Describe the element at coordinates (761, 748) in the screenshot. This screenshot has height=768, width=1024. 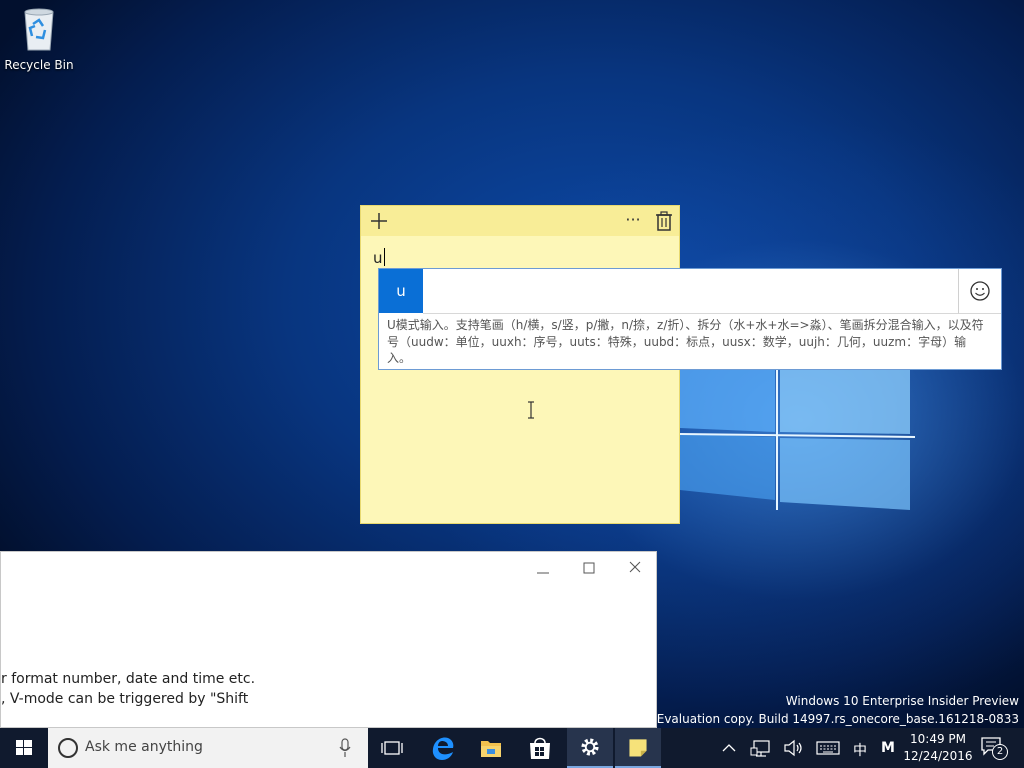
I see `network-icon` at that location.